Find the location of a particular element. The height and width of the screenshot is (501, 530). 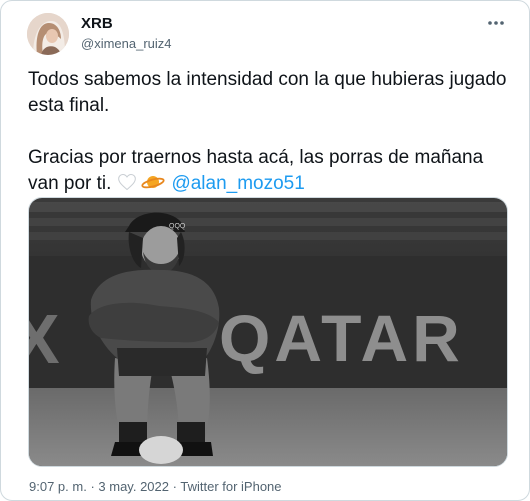

banner-partial-letter: X is located at coordinates (44, 339).